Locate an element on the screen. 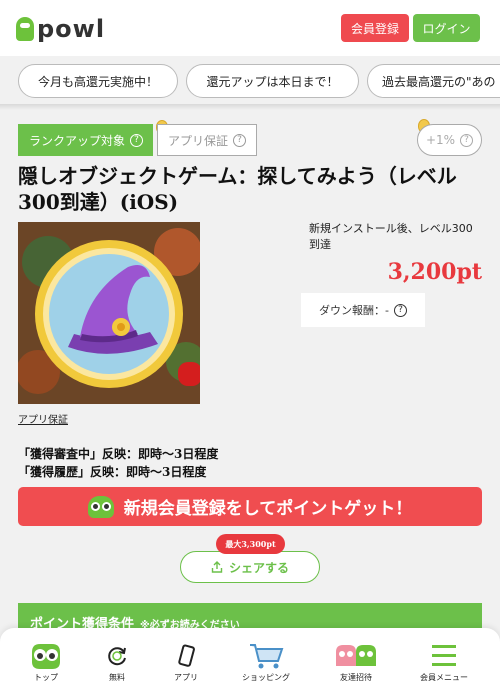  cart-icon is located at coordinates (266, 656).